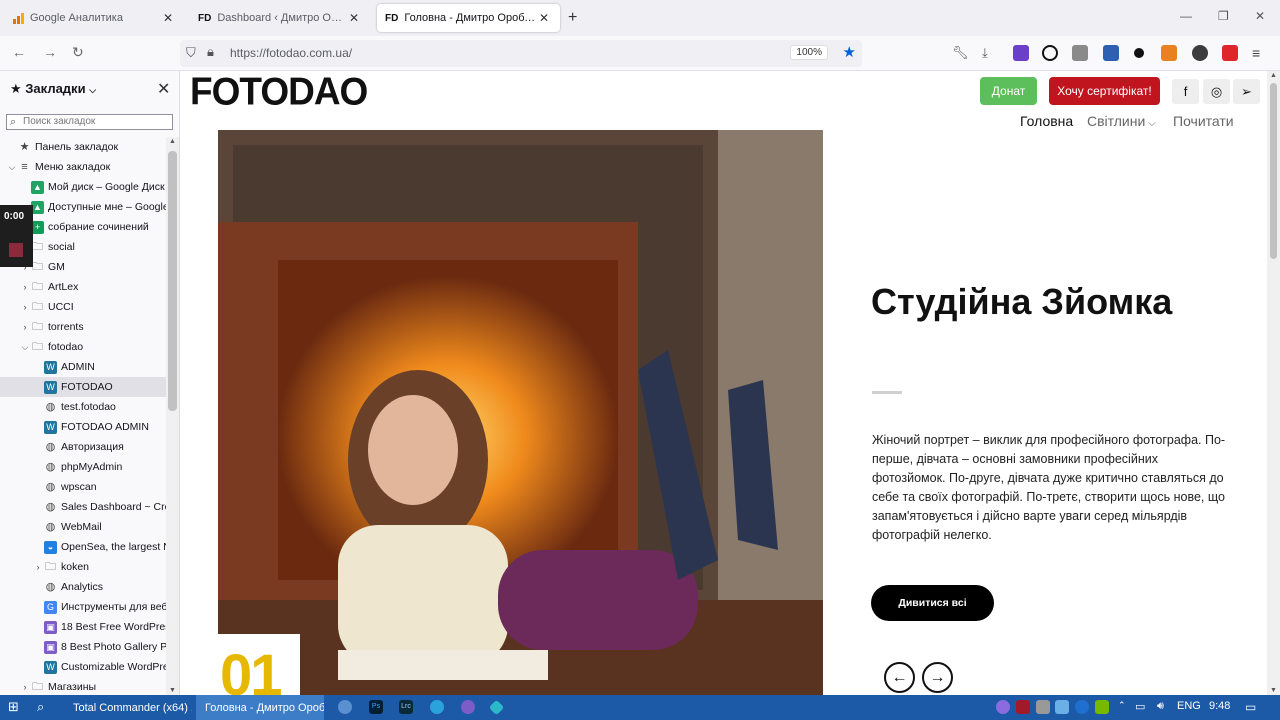  Describe the element at coordinates (1216, 91) in the screenshot. I see `instagram-icon: ◎` at that location.